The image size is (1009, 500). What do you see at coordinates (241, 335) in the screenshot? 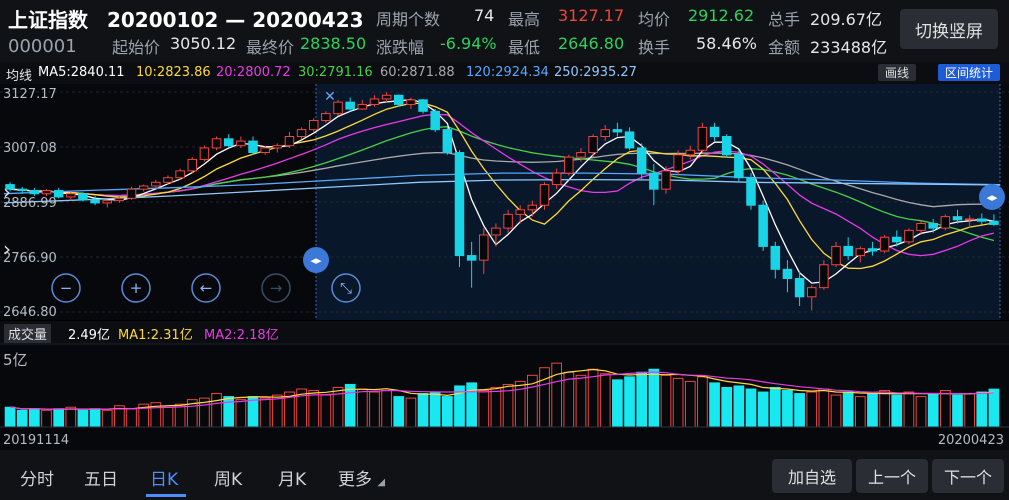
I see `volume-ma2: MA2:2.18亿` at bounding box center [241, 335].